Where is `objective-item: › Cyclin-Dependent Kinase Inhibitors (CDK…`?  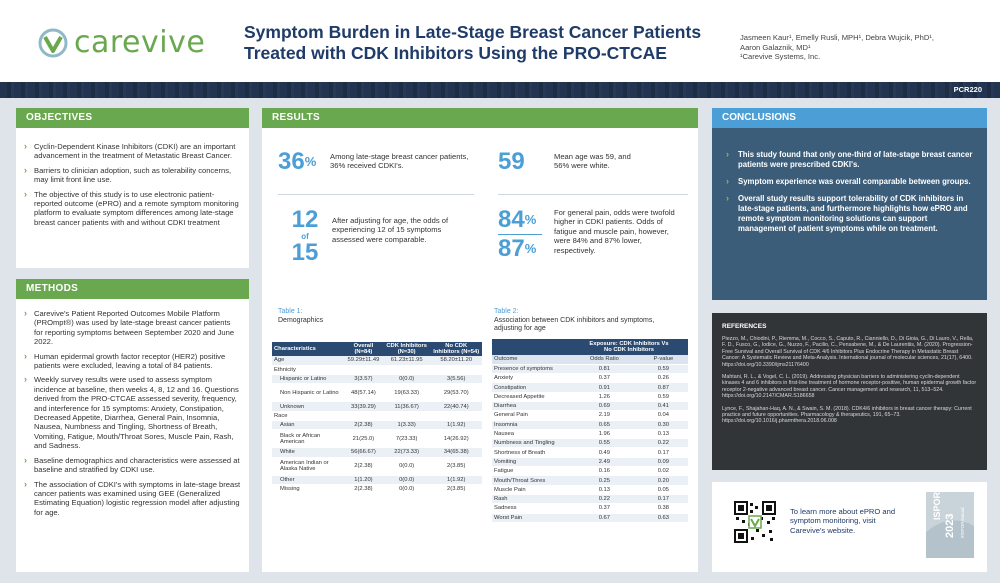 objective-item: › Cyclin-Dependent Kinase Inhibitors (CDK… is located at coordinates (130, 151).